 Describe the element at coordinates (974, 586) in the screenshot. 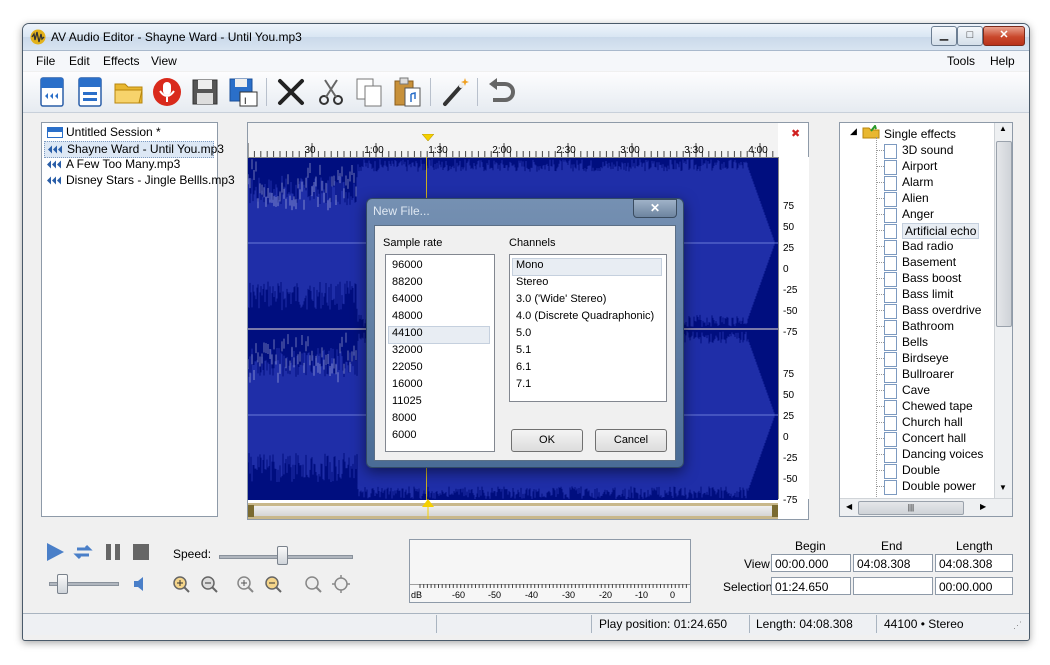

I see `selection-length-field: 00:00.000` at that location.